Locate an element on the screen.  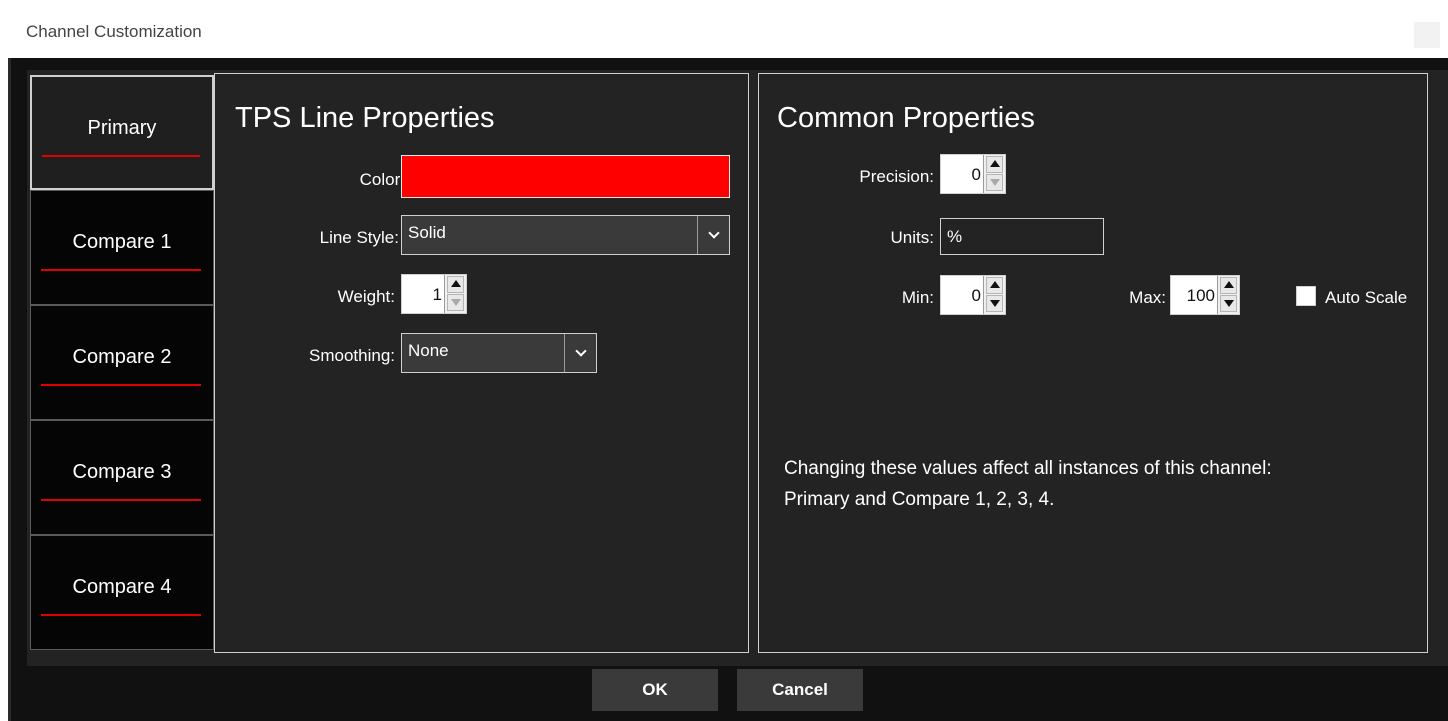
title-bar: Channel Customization is located at coordinates (724, 29).